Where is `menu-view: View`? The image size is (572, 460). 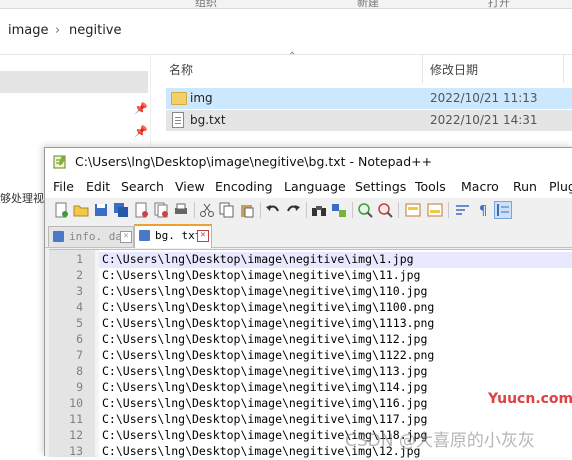
menu-view: View is located at coordinates (190, 186).